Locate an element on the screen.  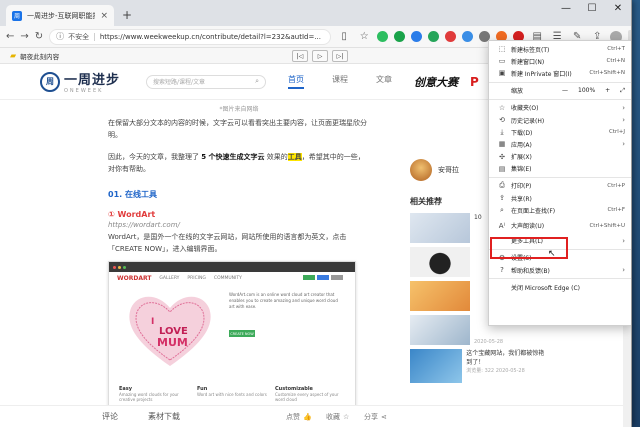
tab-close-icon: × is located at coordinates (104, 16).